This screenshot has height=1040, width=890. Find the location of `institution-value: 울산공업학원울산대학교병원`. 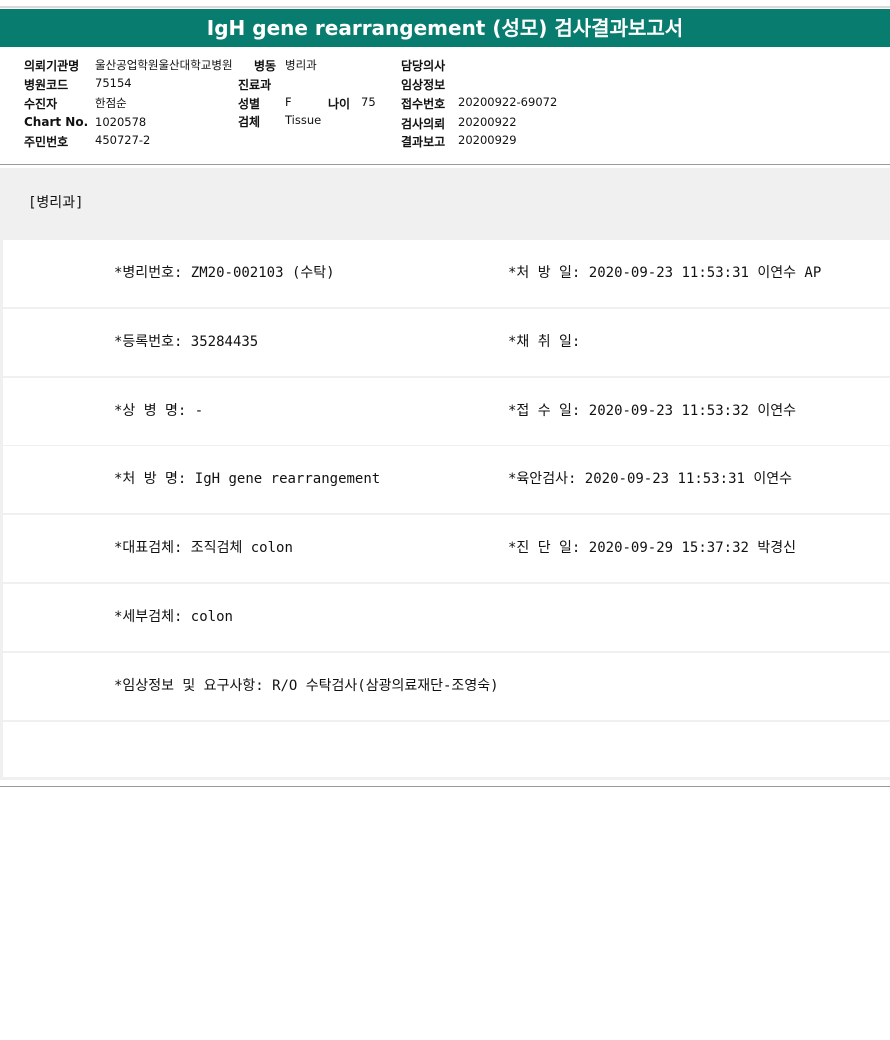

institution-value: 울산공업학원울산대학교병원 is located at coordinates (164, 65).